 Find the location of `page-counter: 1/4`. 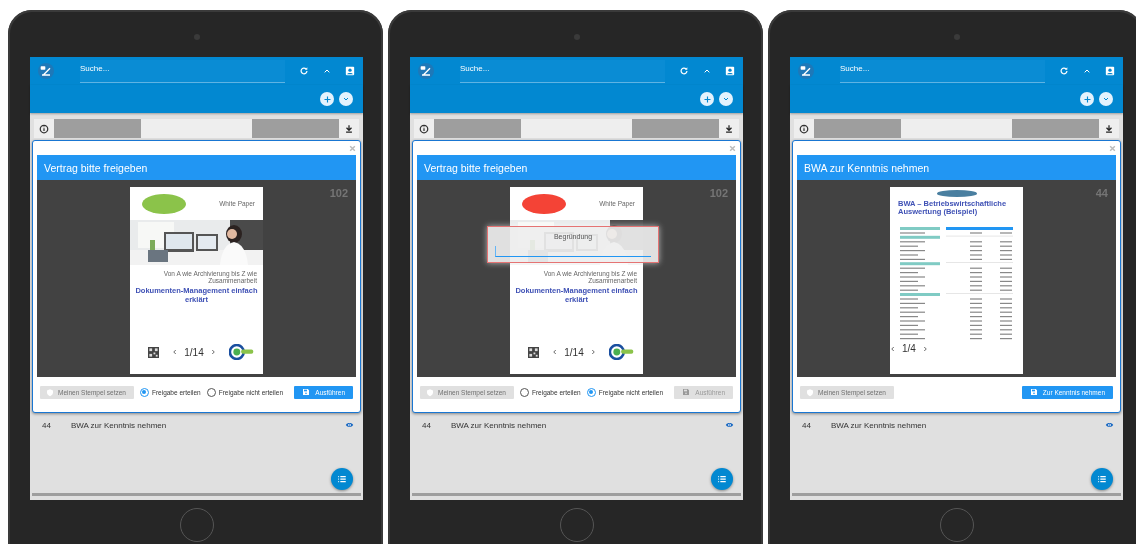

page-counter: 1/4 is located at coordinates (909, 348).